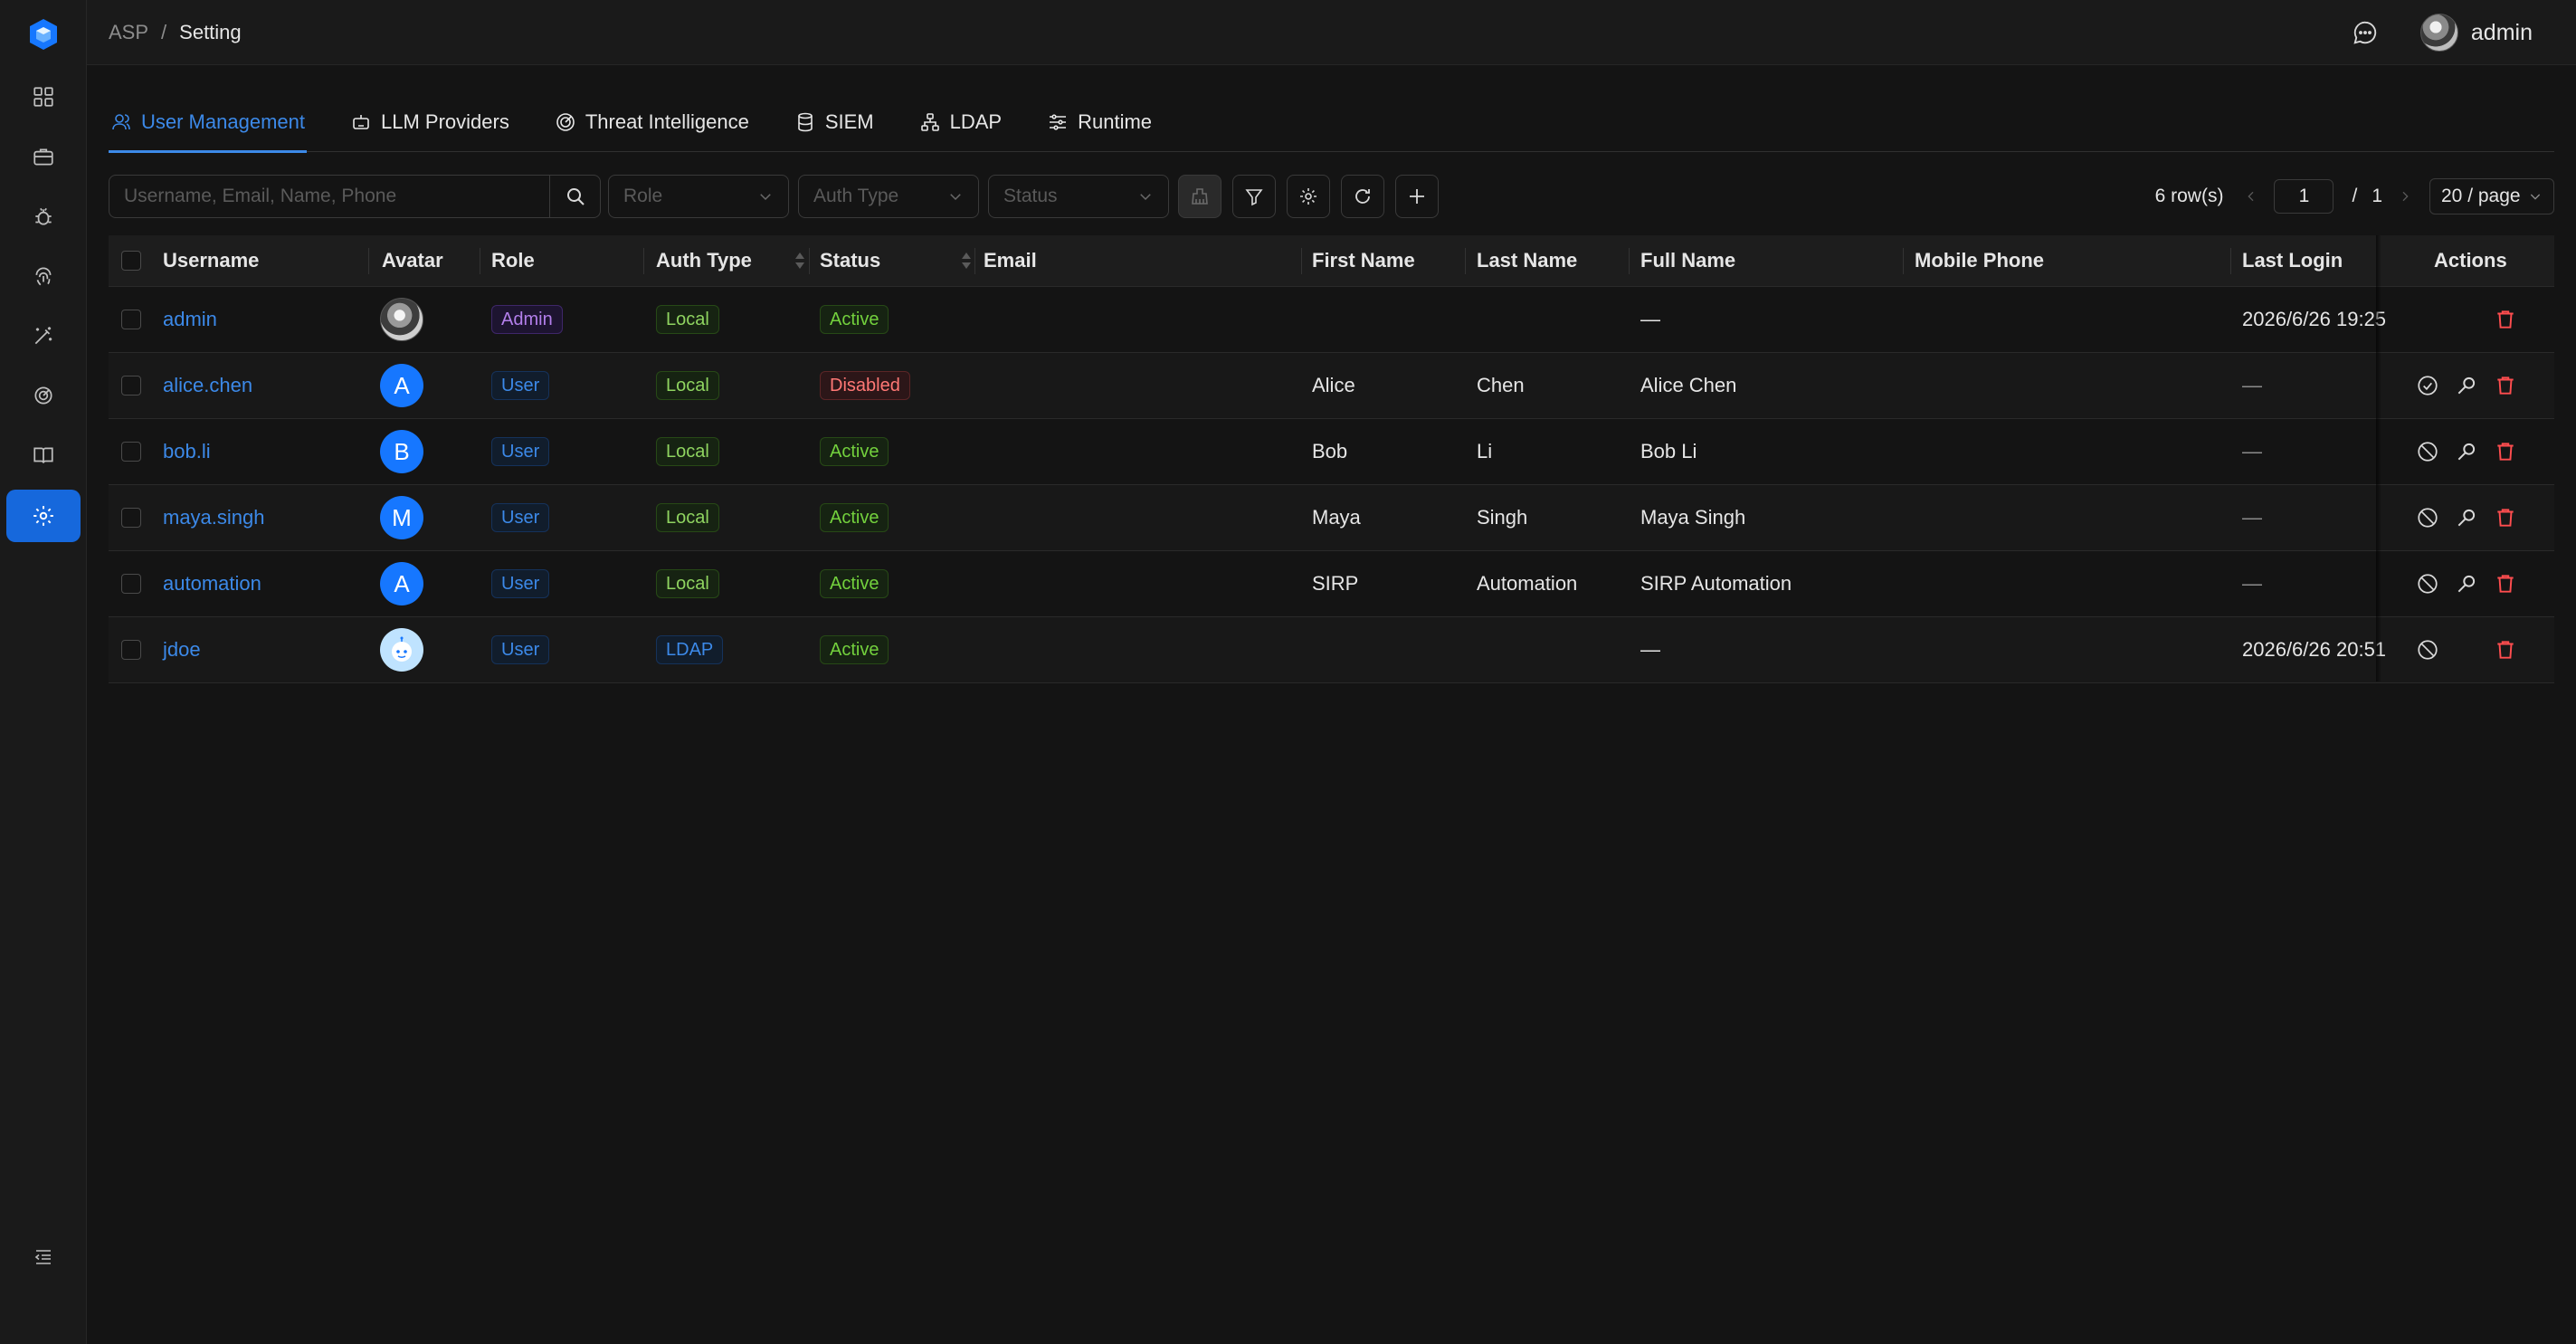  Describe the element at coordinates (2314, 319) in the screenshot. I see `last-login-cell: 2026/6/26 19:25` at that location.